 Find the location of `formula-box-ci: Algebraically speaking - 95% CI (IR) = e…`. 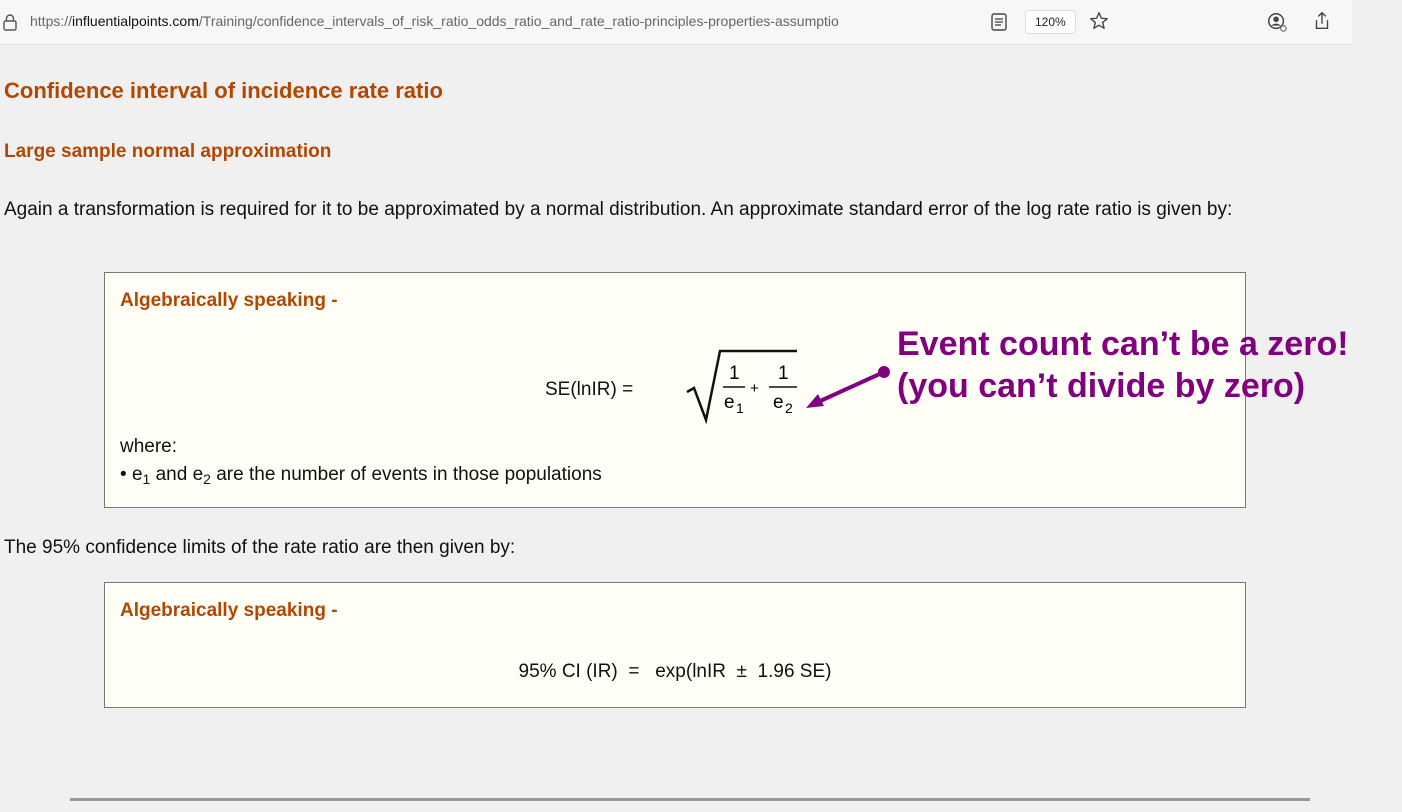

formula-box-ci: Algebraically speaking - 95% CI (IR) = e… is located at coordinates (675, 645).